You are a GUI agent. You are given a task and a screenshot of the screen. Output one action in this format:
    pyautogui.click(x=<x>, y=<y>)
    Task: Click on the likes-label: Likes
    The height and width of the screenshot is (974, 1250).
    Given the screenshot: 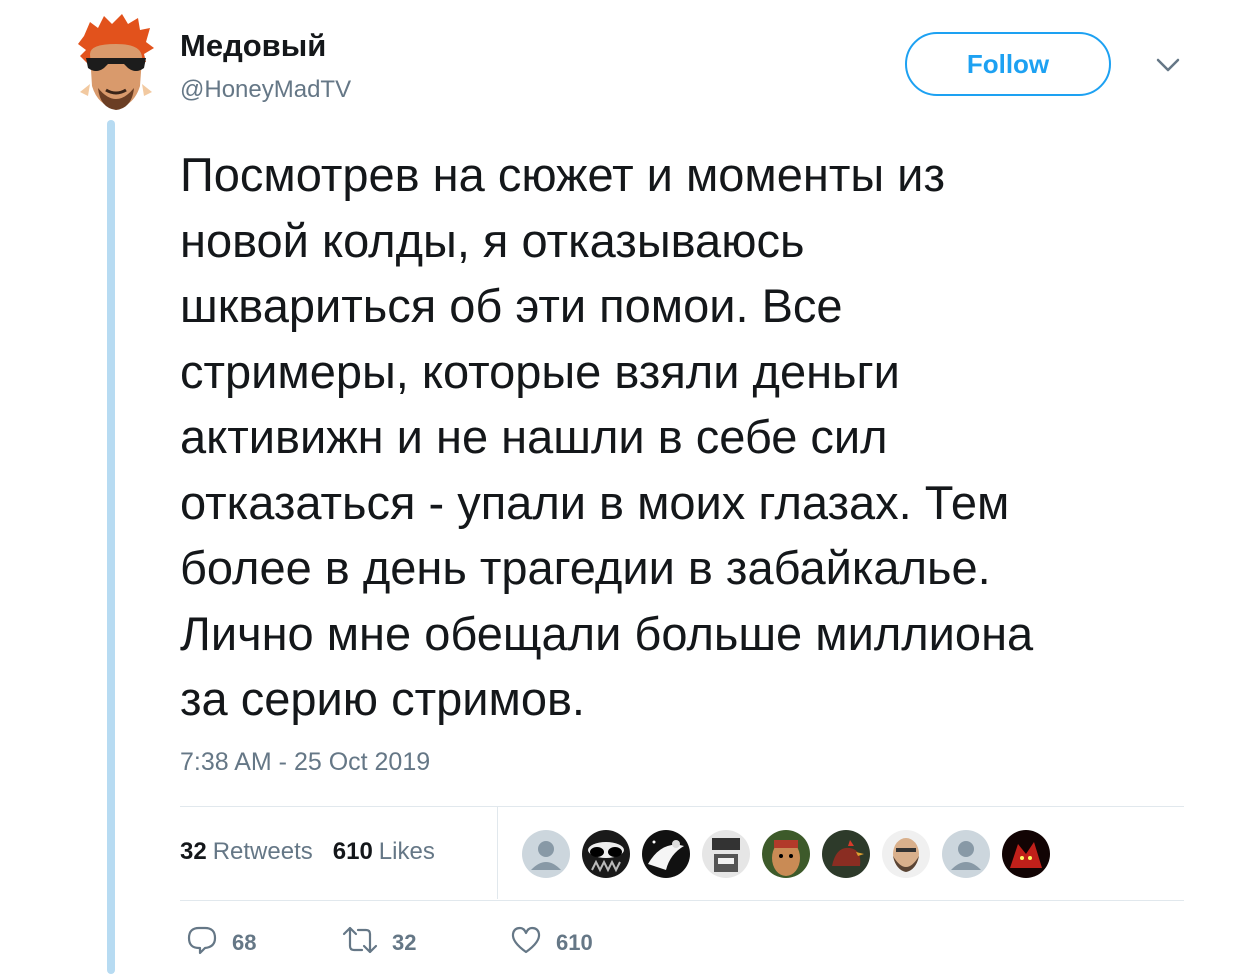 What is the action you would take?
    pyautogui.click(x=406, y=851)
    